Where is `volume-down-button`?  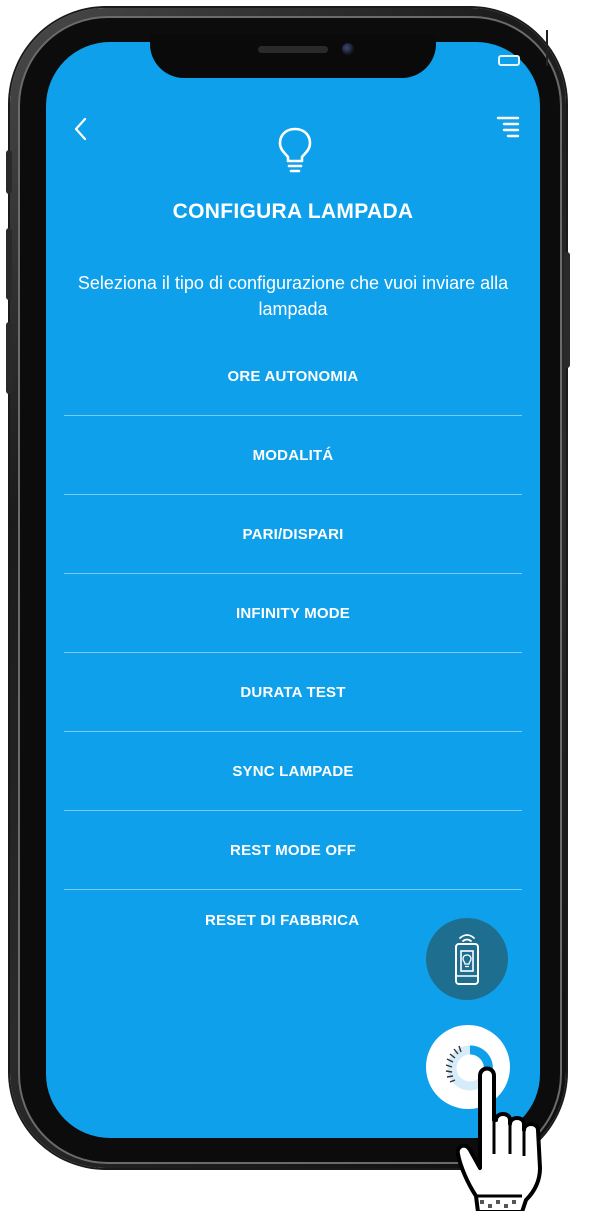 volume-down-button is located at coordinates (9, 358).